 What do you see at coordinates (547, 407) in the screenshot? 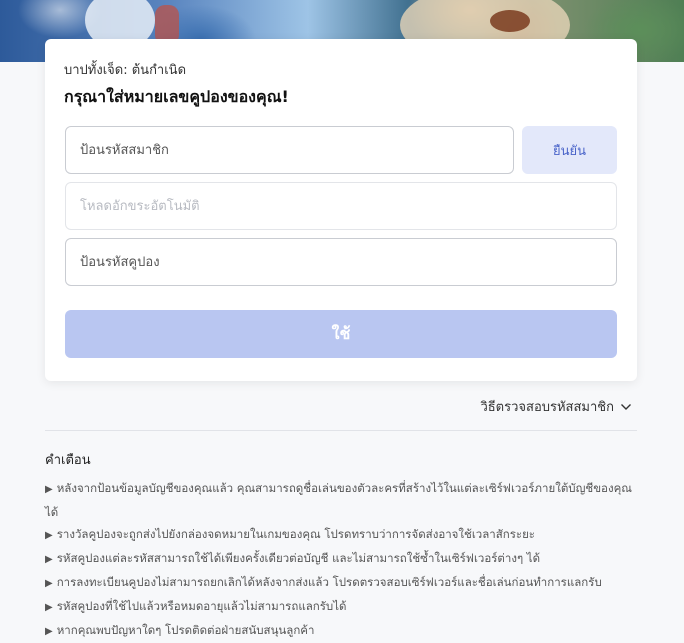
I see `verify-label: วิธีตรวจสอบรหัสสมาชิก` at bounding box center [547, 407].